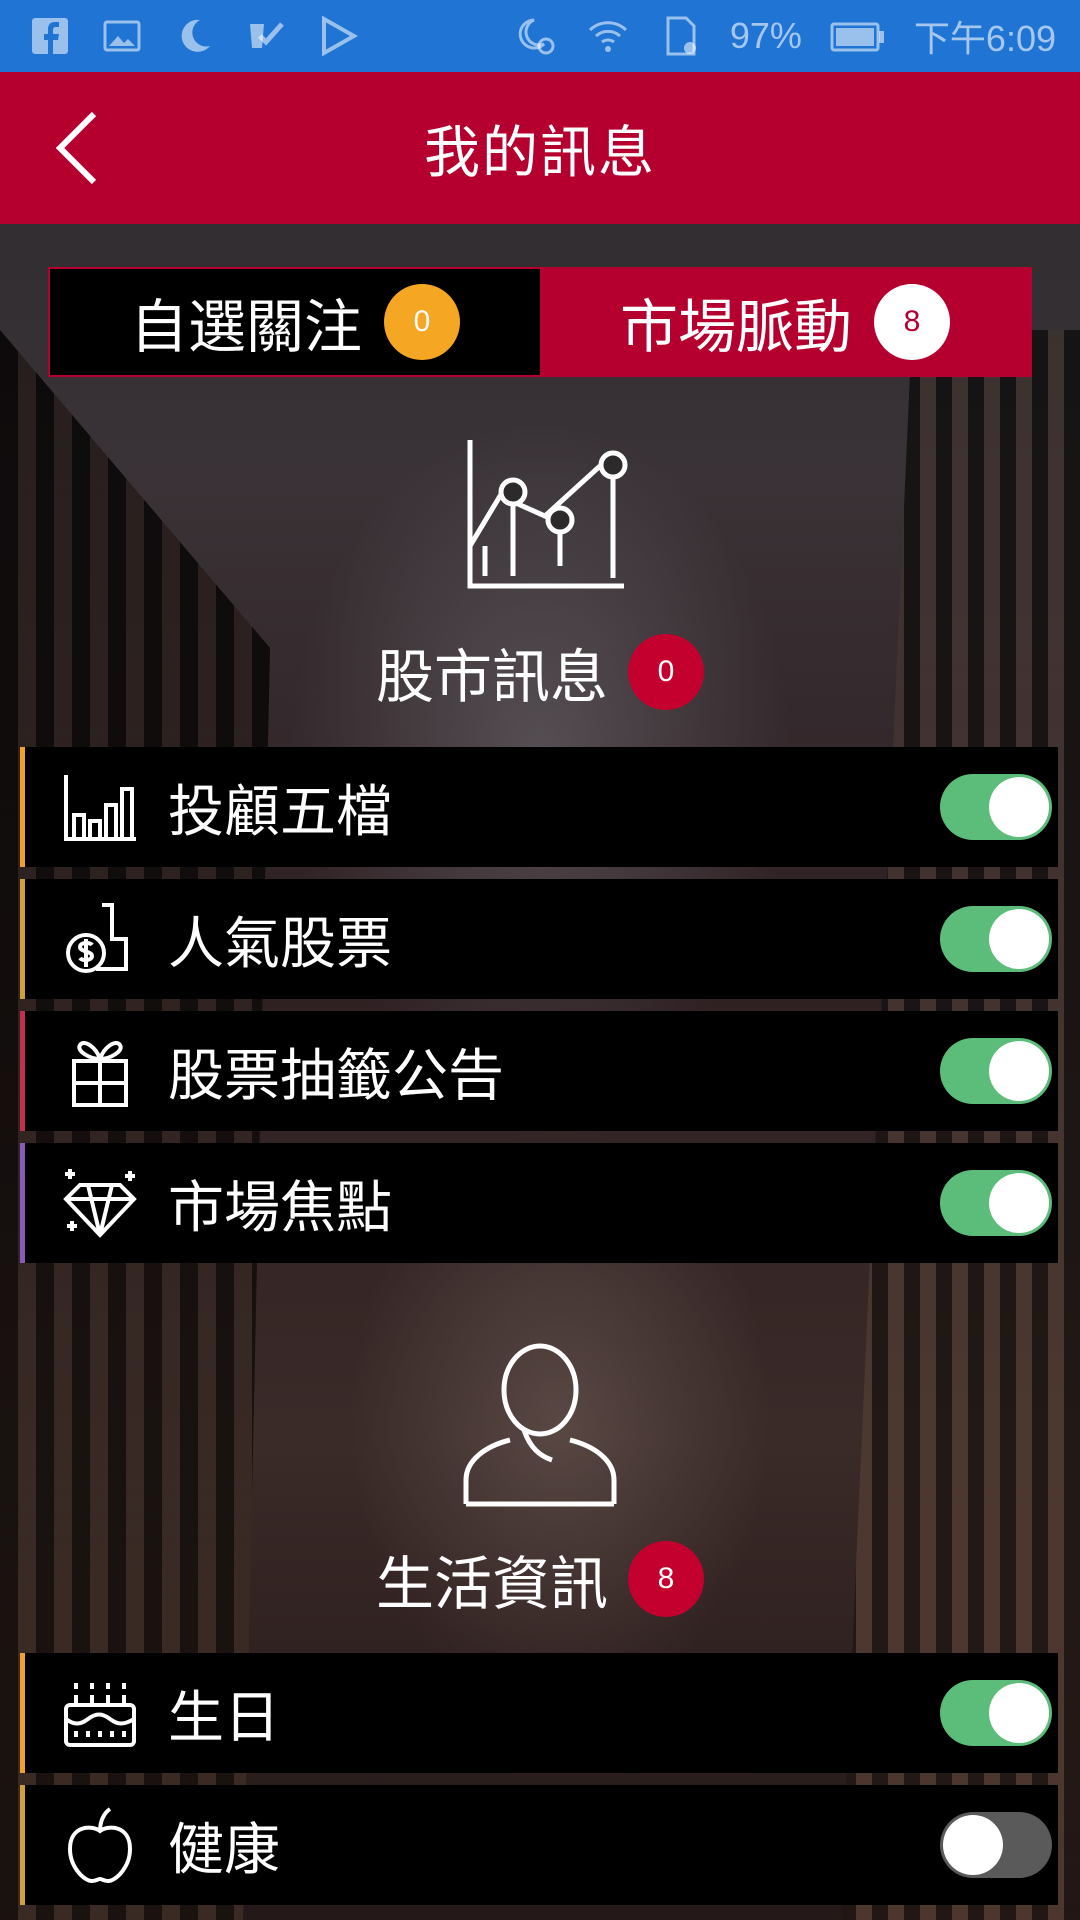 The height and width of the screenshot is (1920, 1080). I want to click on battery-percent: 97%, so click(765, 35).